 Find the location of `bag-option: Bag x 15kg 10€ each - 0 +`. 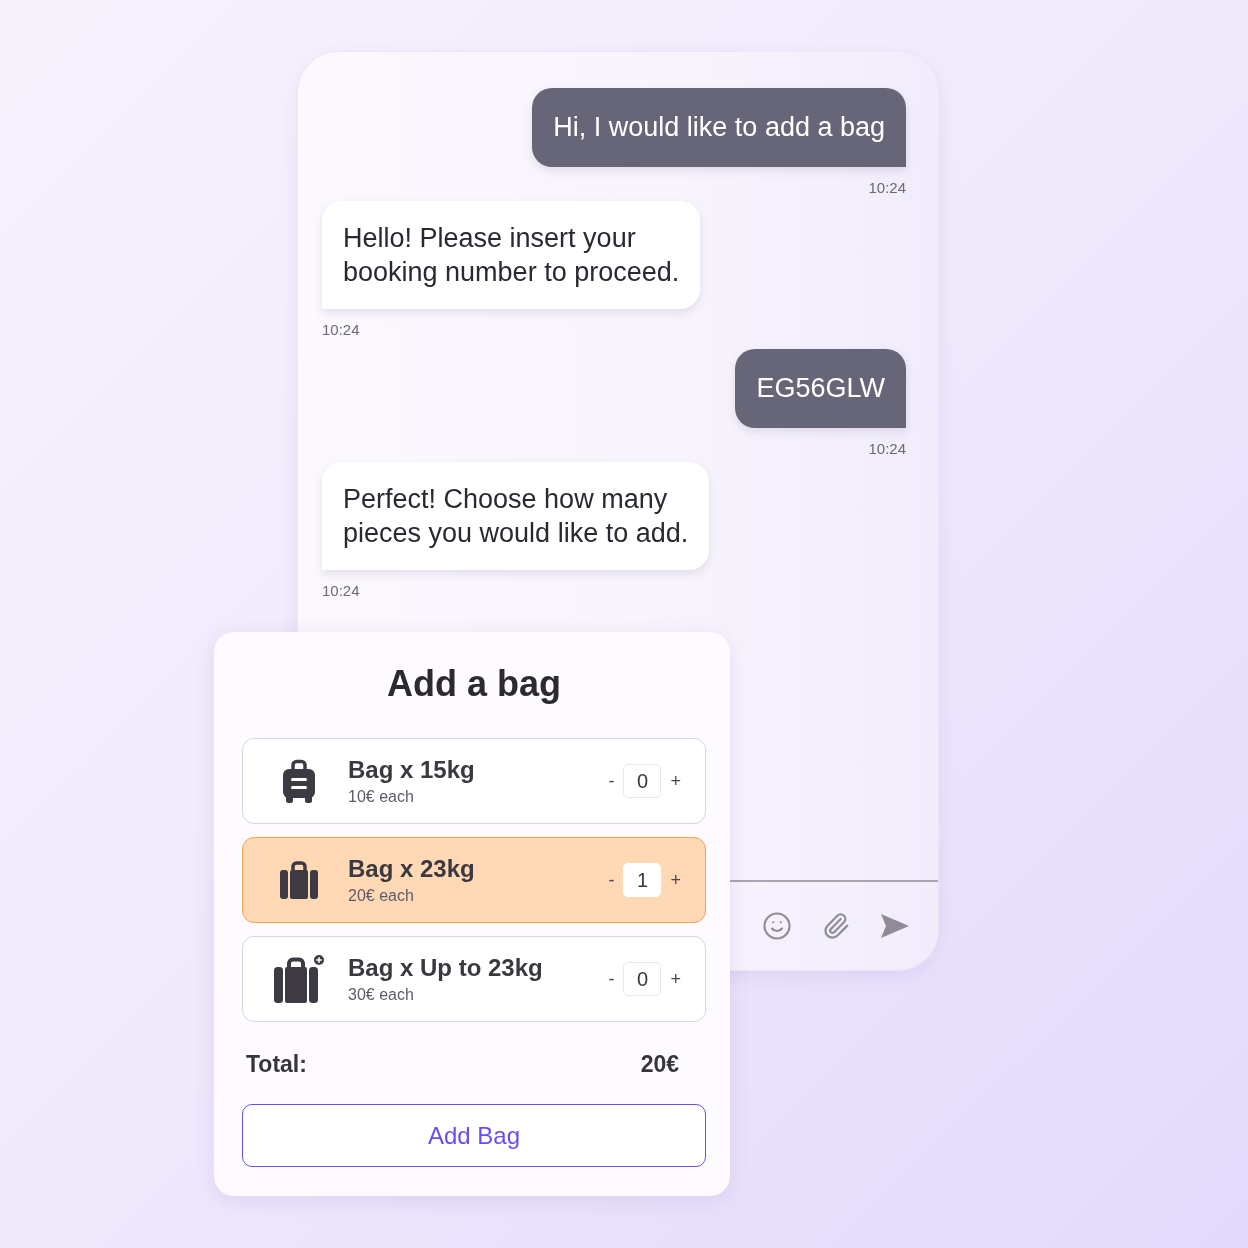

bag-option: Bag x 15kg 10€ each - 0 + is located at coordinates (474, 781).